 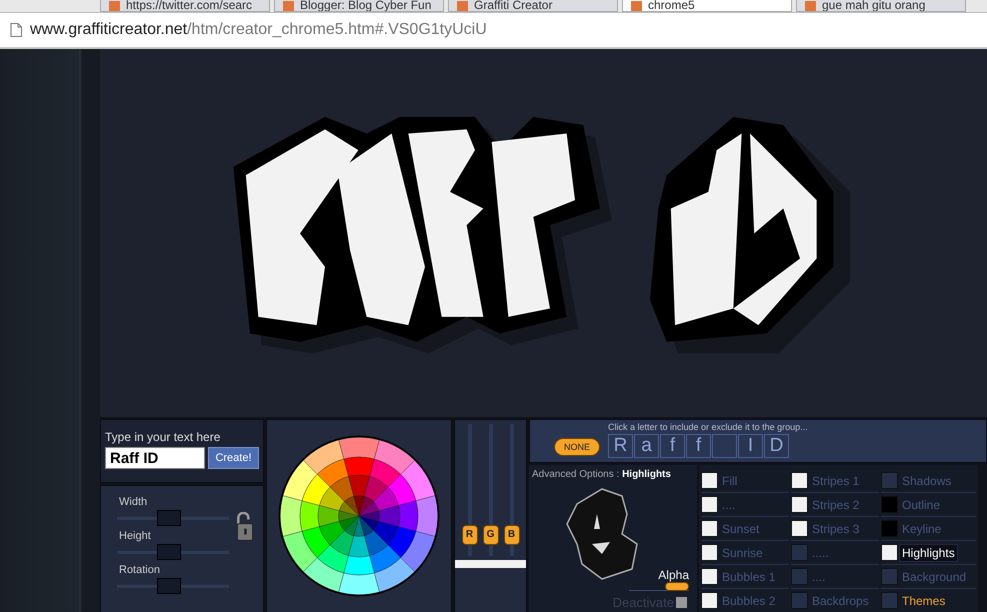 I want to click on channel-slider-thumb: G, so click(x=490, y=534).